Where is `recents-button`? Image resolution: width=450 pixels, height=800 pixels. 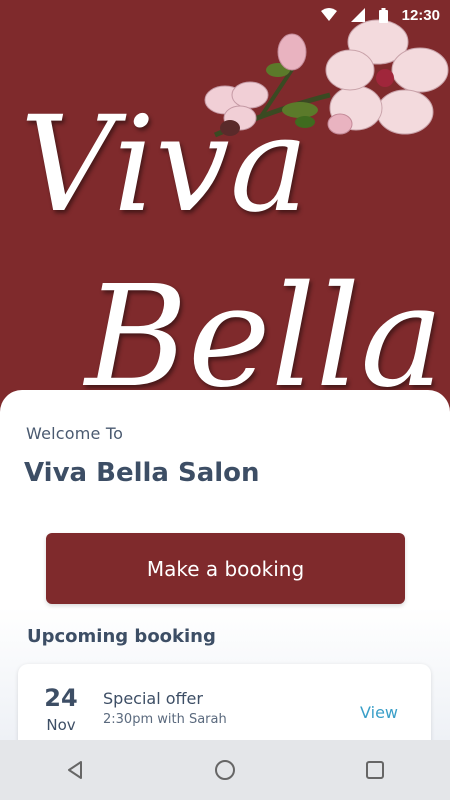
recents-button is located at coordinates (375, 770).